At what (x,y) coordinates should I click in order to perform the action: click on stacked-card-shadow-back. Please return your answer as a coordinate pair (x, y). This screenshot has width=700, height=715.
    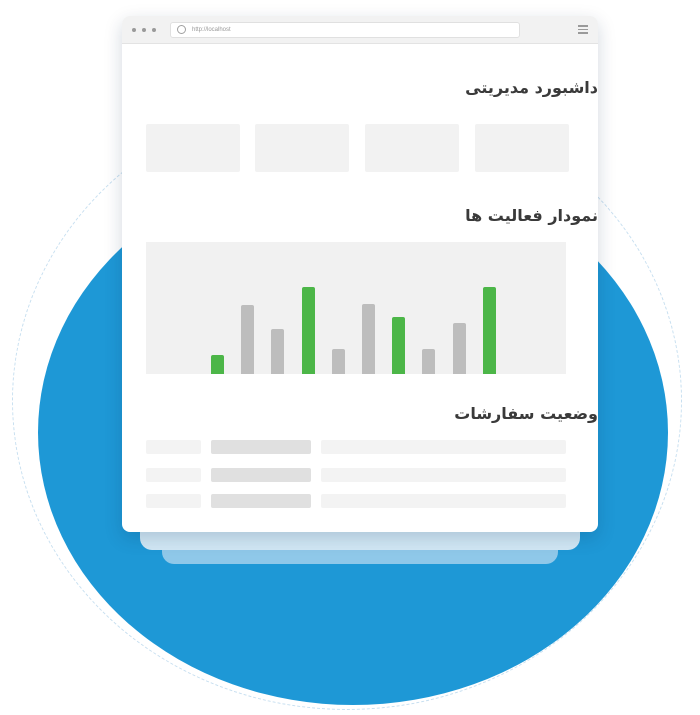
    Looking at the image, I should click on (360, 556).